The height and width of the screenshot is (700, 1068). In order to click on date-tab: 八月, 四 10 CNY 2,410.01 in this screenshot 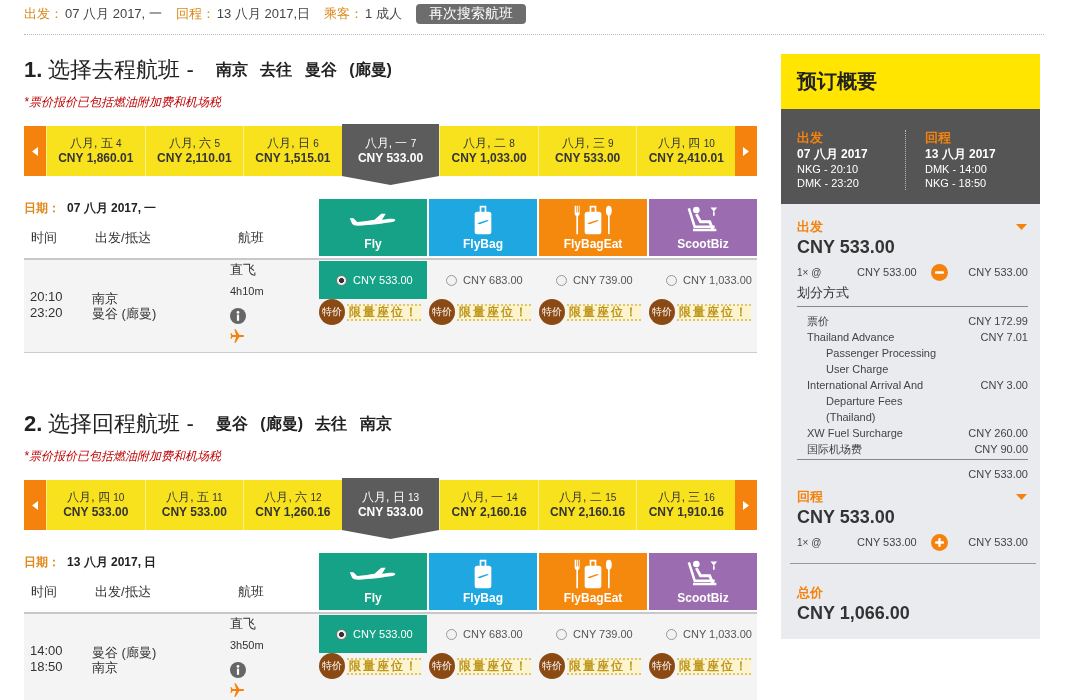, I will do `click(686, 151)`.